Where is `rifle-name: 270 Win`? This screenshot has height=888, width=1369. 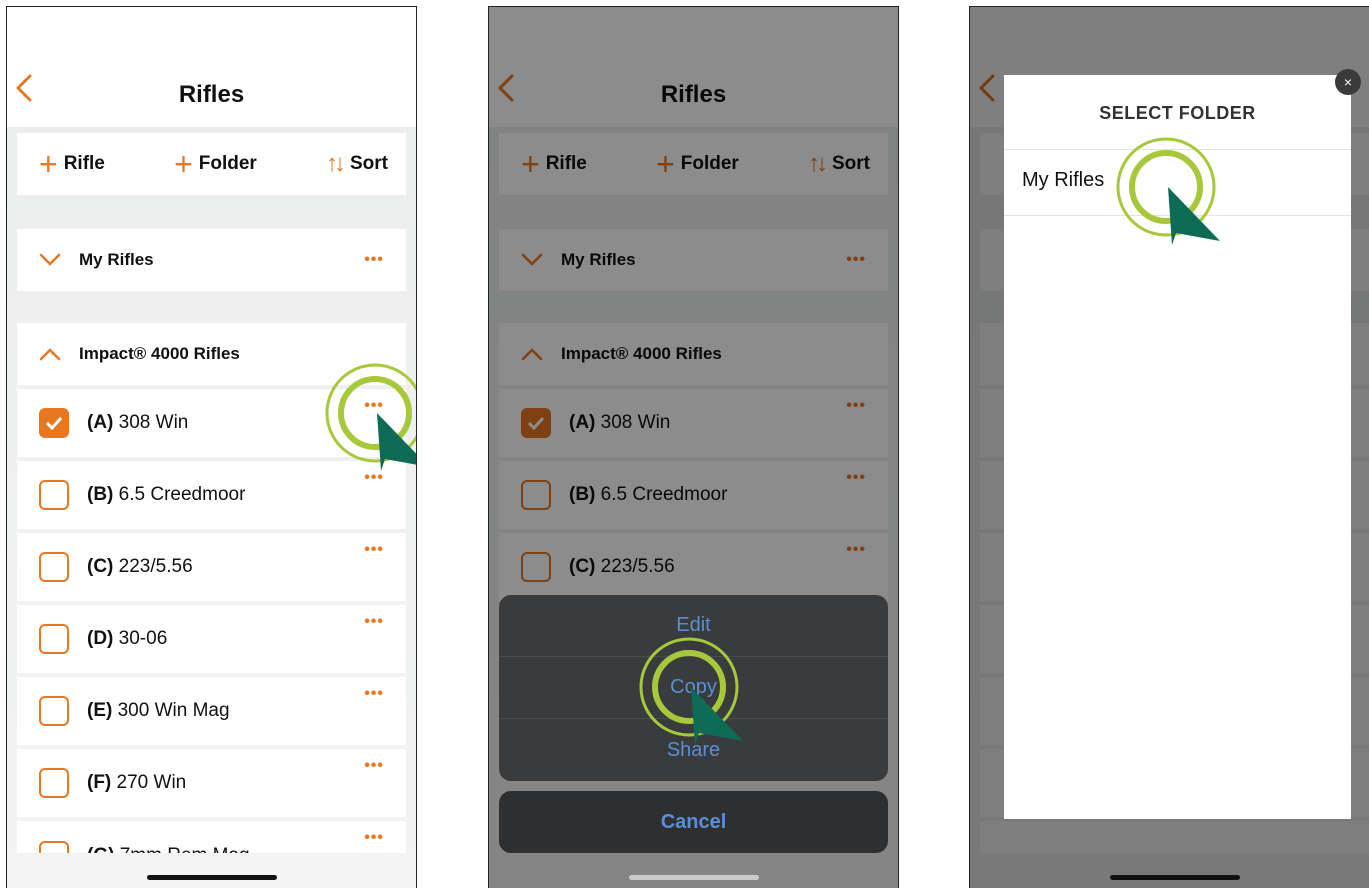 rifle-name: 270 Win is located at coordinates (151, 782).